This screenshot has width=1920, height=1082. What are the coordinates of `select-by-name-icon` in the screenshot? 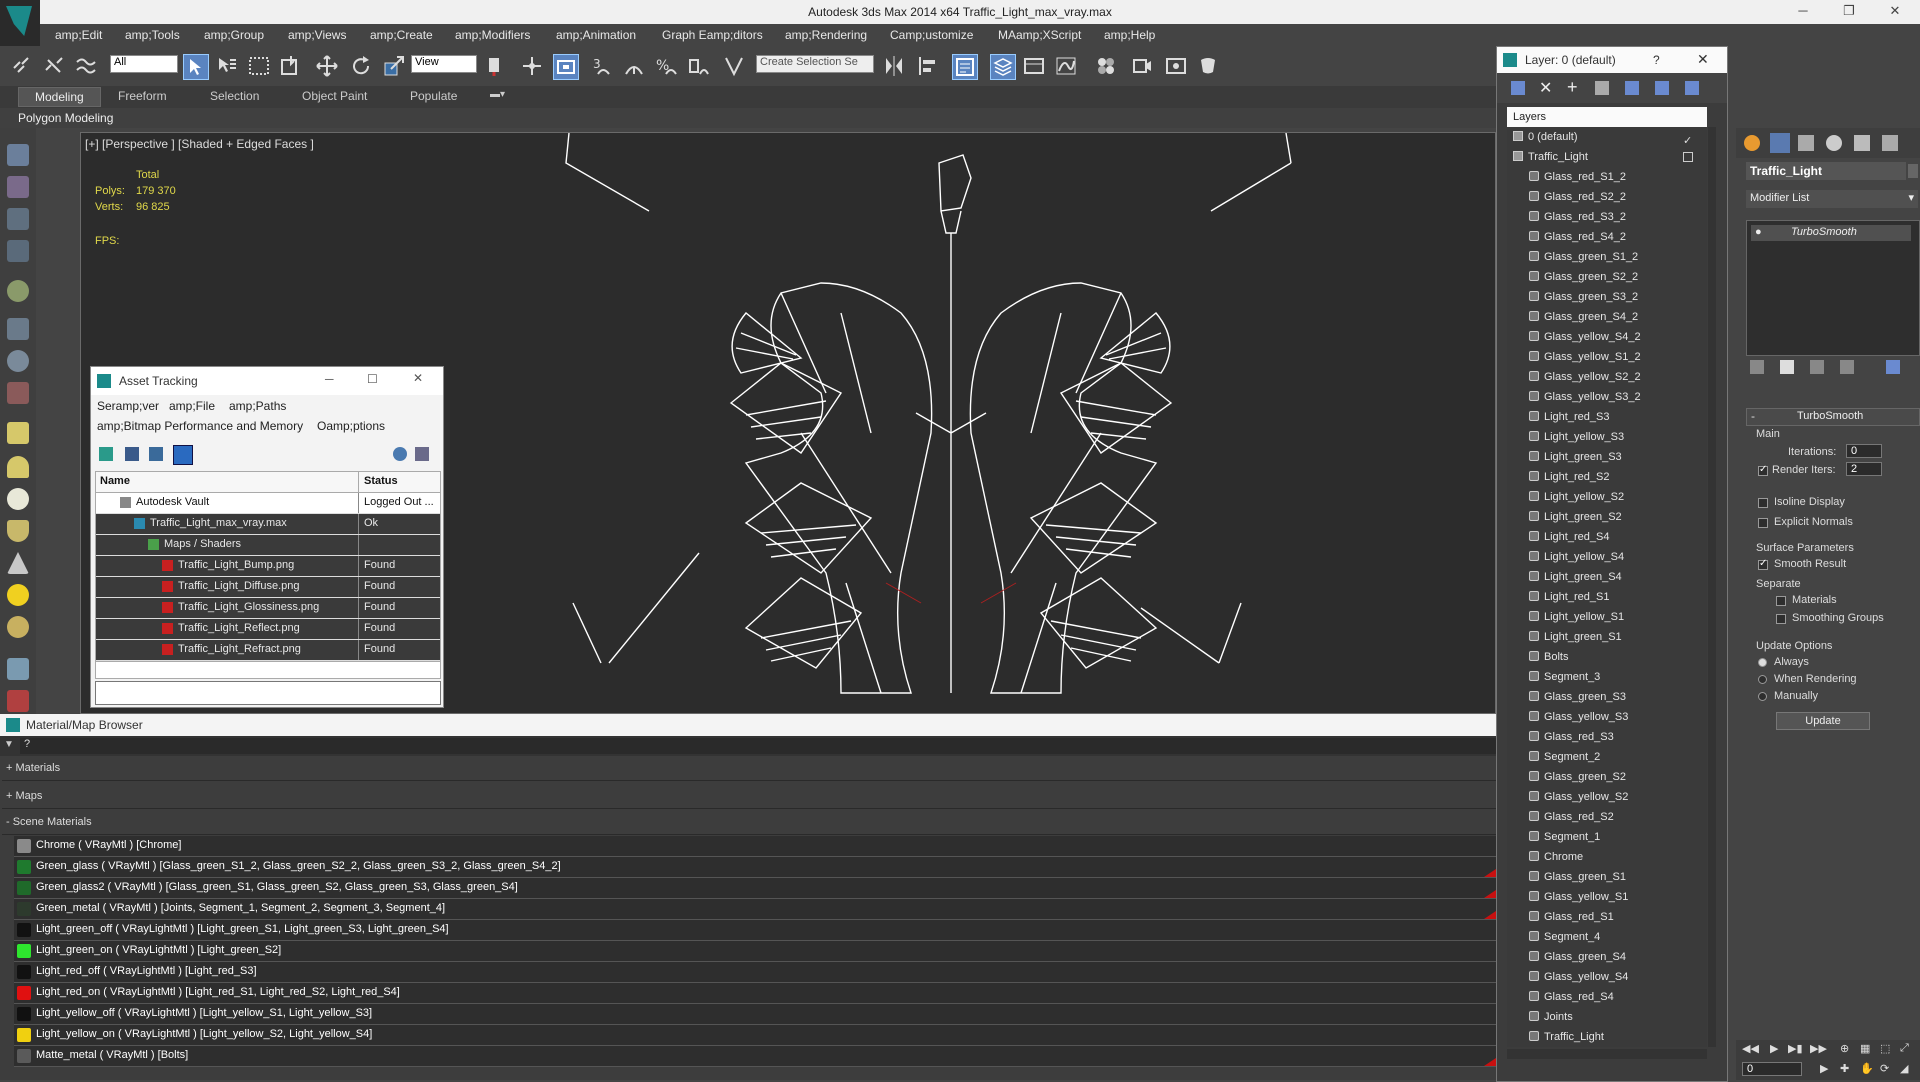 It's located at (227, 66).